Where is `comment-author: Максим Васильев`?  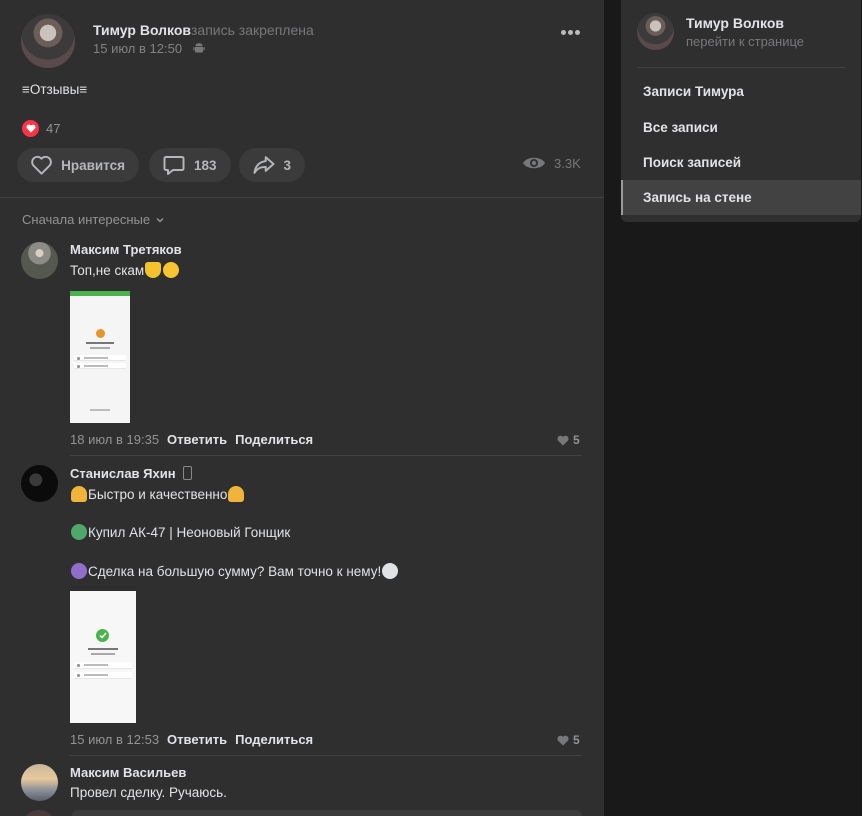 comment-author: Максим Васильев is located at coordinates (128, 772).